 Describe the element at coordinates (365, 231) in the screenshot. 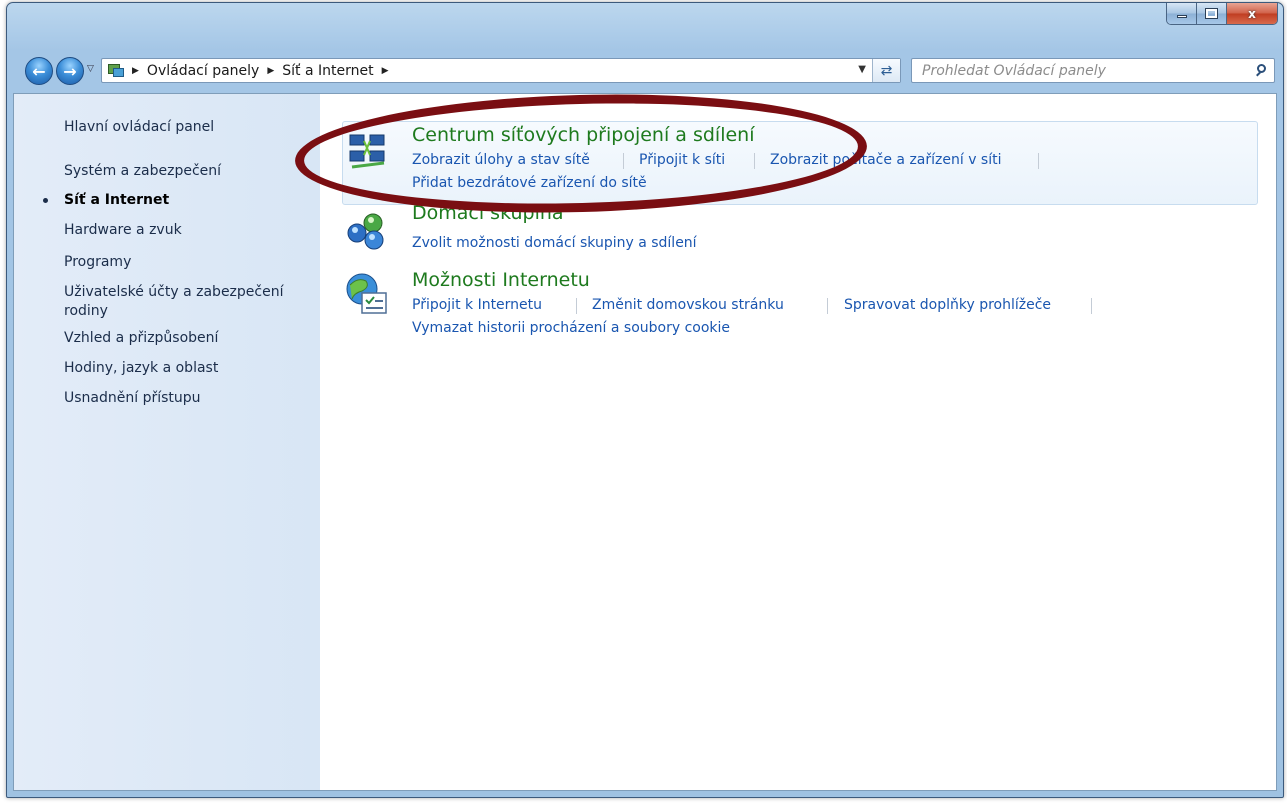

I see `homegroup-icon` at that location.